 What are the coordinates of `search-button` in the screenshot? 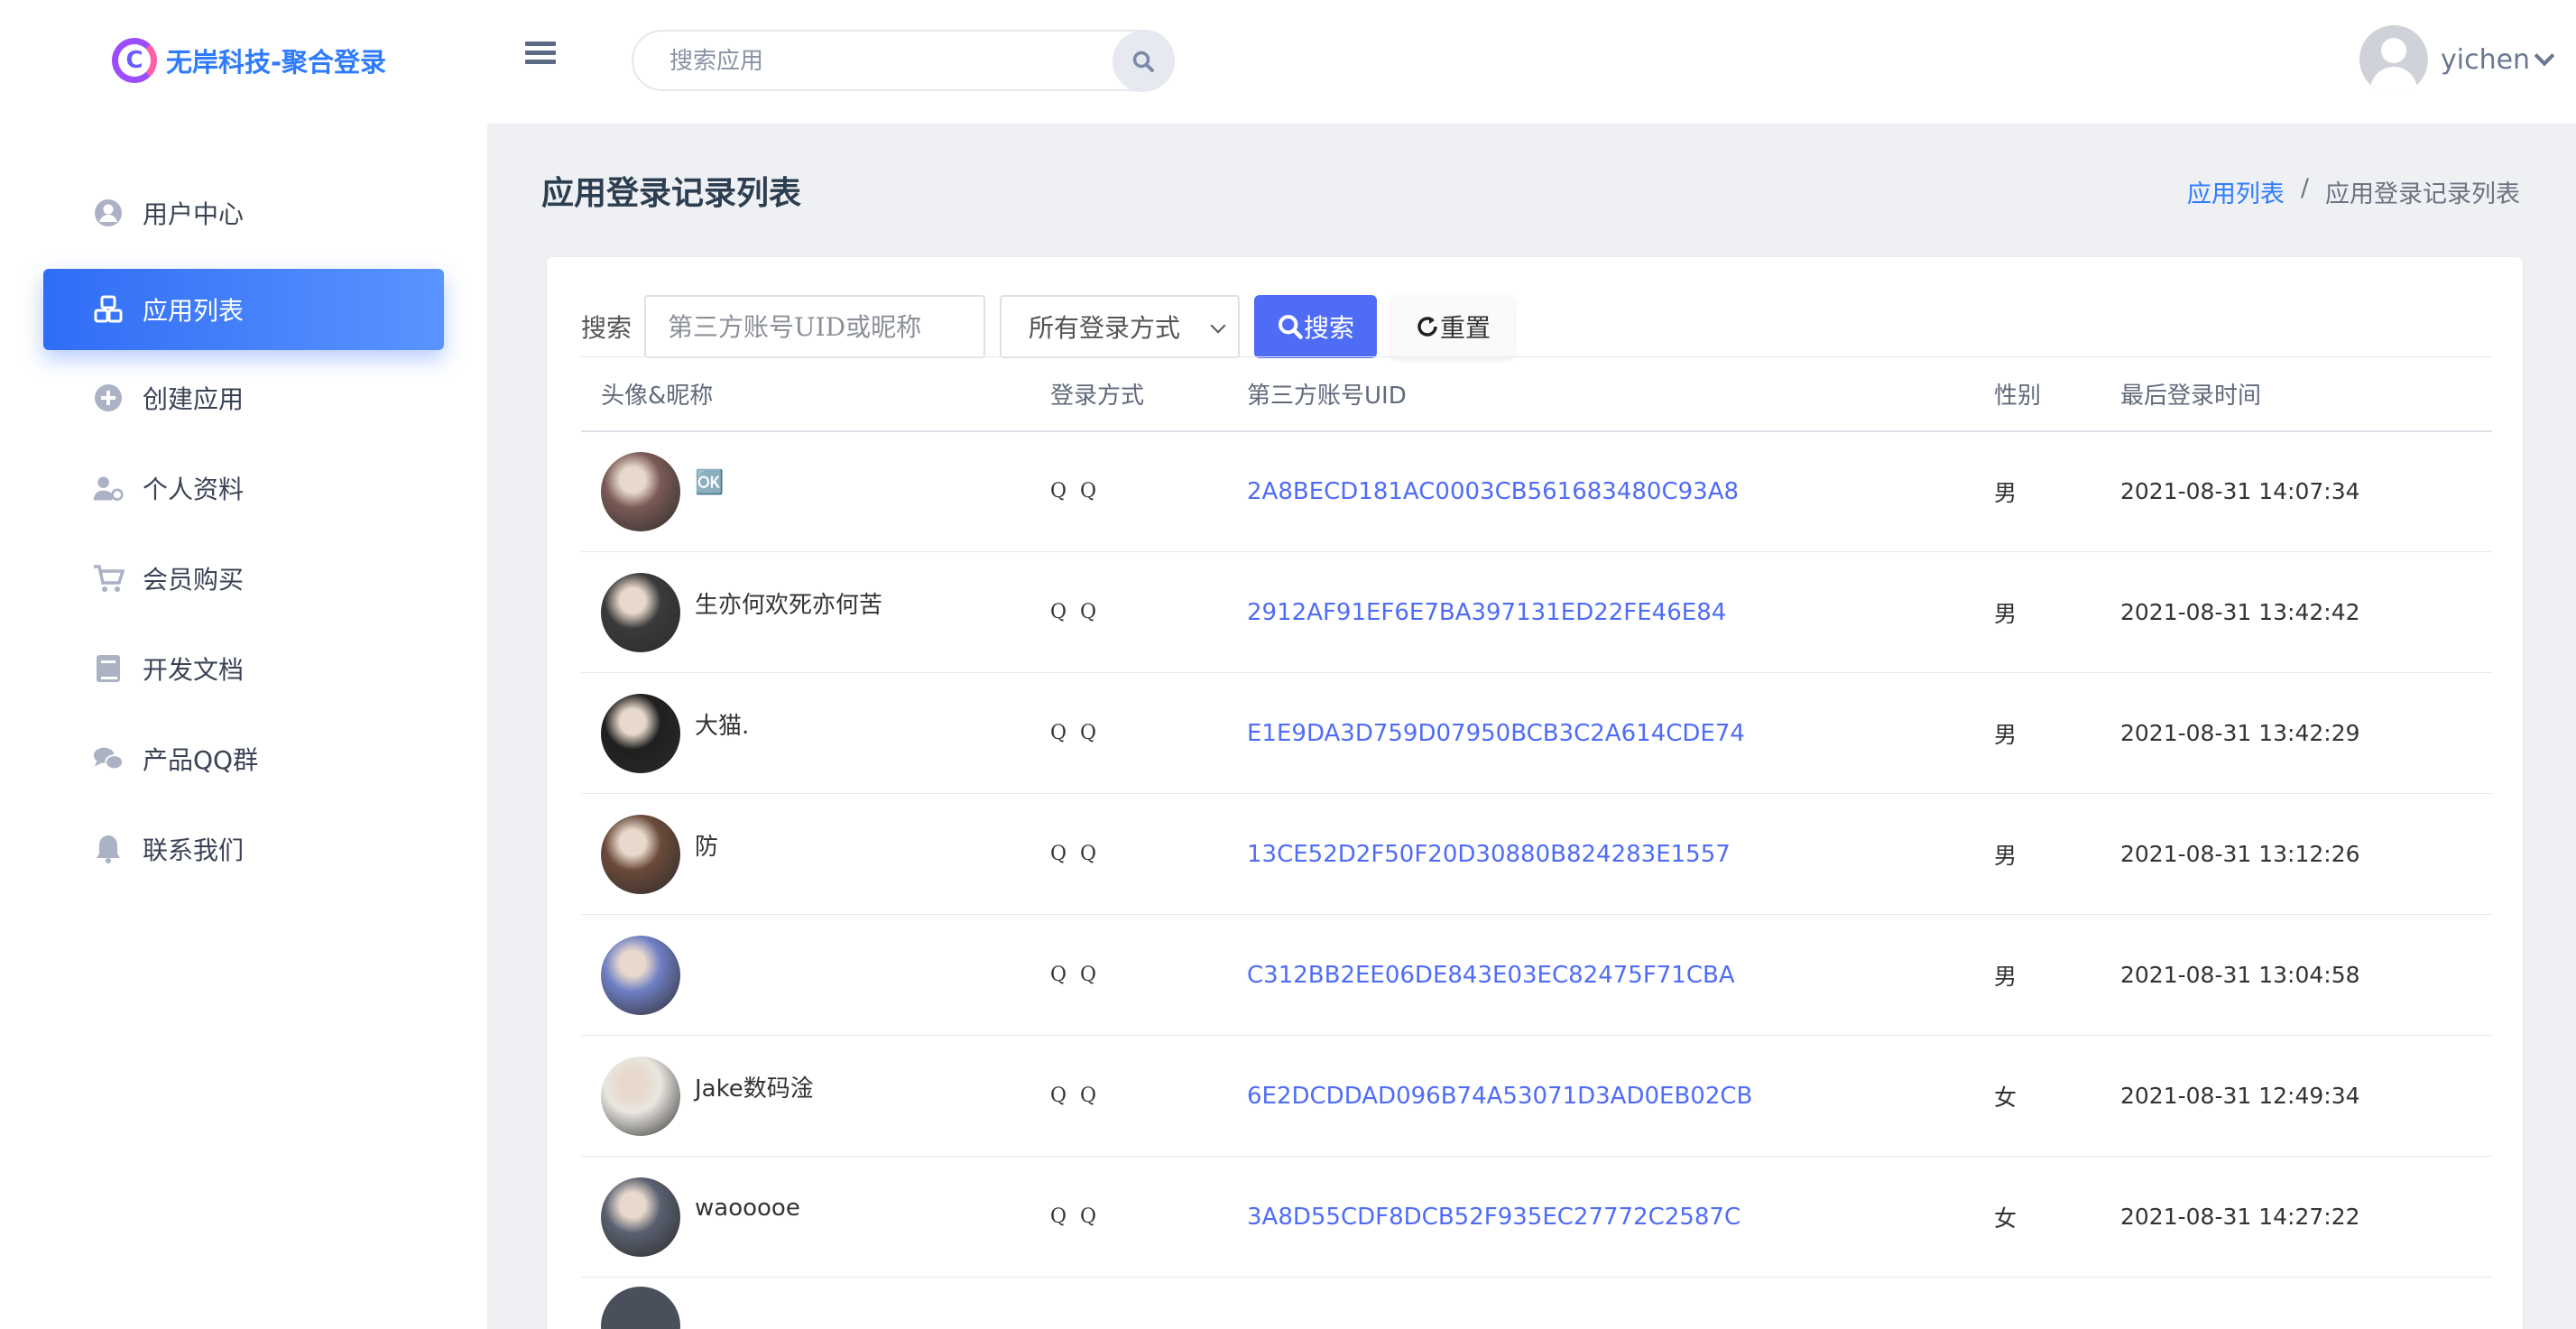 It's located at (1143, 61).